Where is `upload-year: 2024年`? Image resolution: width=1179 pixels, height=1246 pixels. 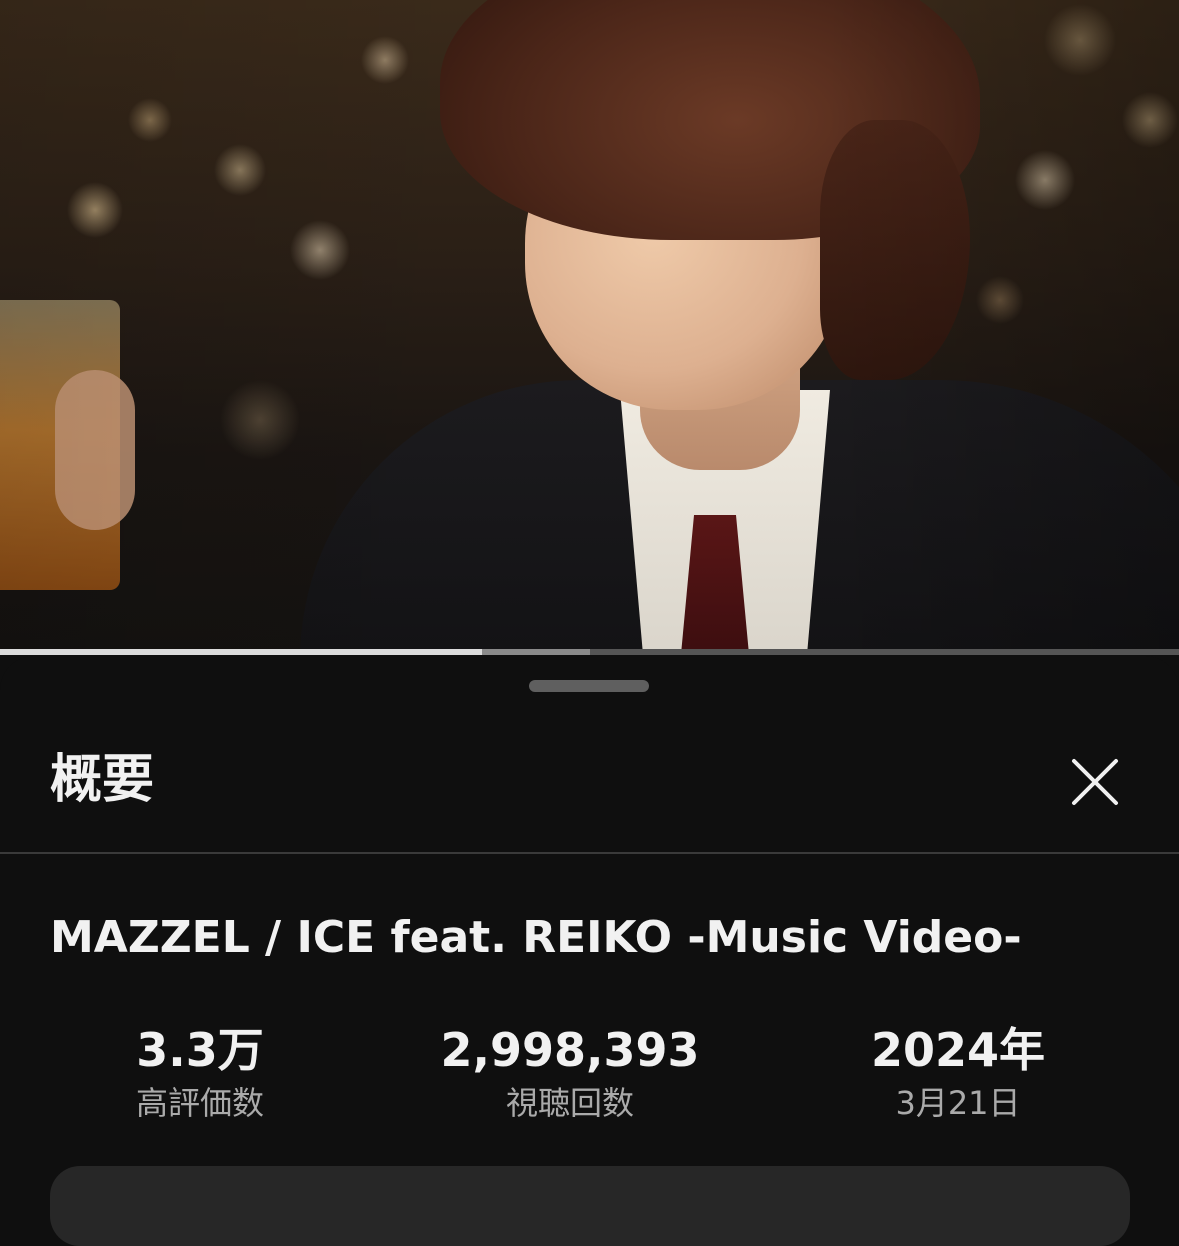 upload-year: 2024年 is located at coordinates (958, 1050).